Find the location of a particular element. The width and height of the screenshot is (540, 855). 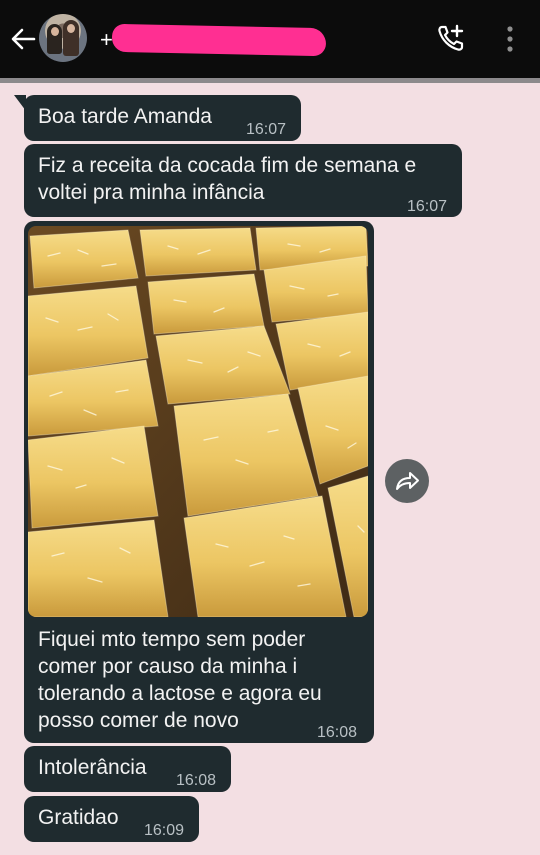

message-bubble: Boa tarde Amanda 16:07 is located at coordinates (157, 118).